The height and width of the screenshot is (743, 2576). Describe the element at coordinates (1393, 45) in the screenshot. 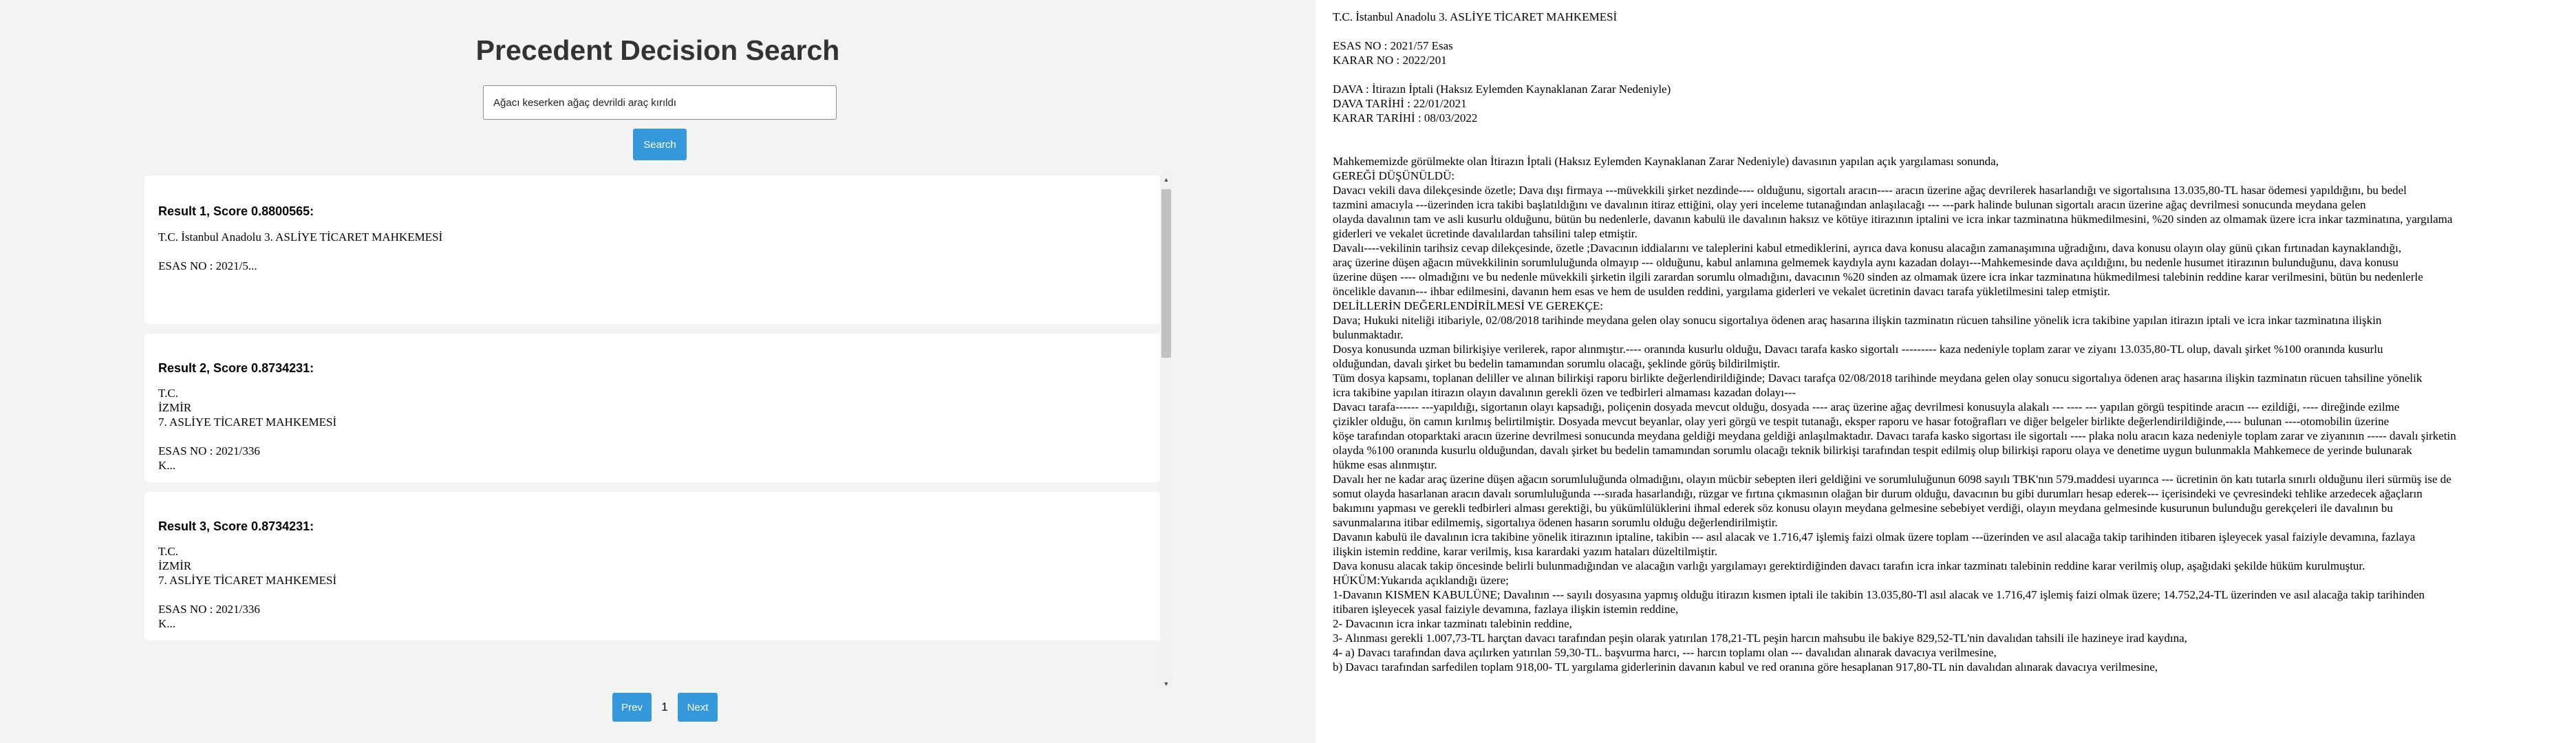

I see `document-line: ESAS NO : 2021/57 Esas` at that location.